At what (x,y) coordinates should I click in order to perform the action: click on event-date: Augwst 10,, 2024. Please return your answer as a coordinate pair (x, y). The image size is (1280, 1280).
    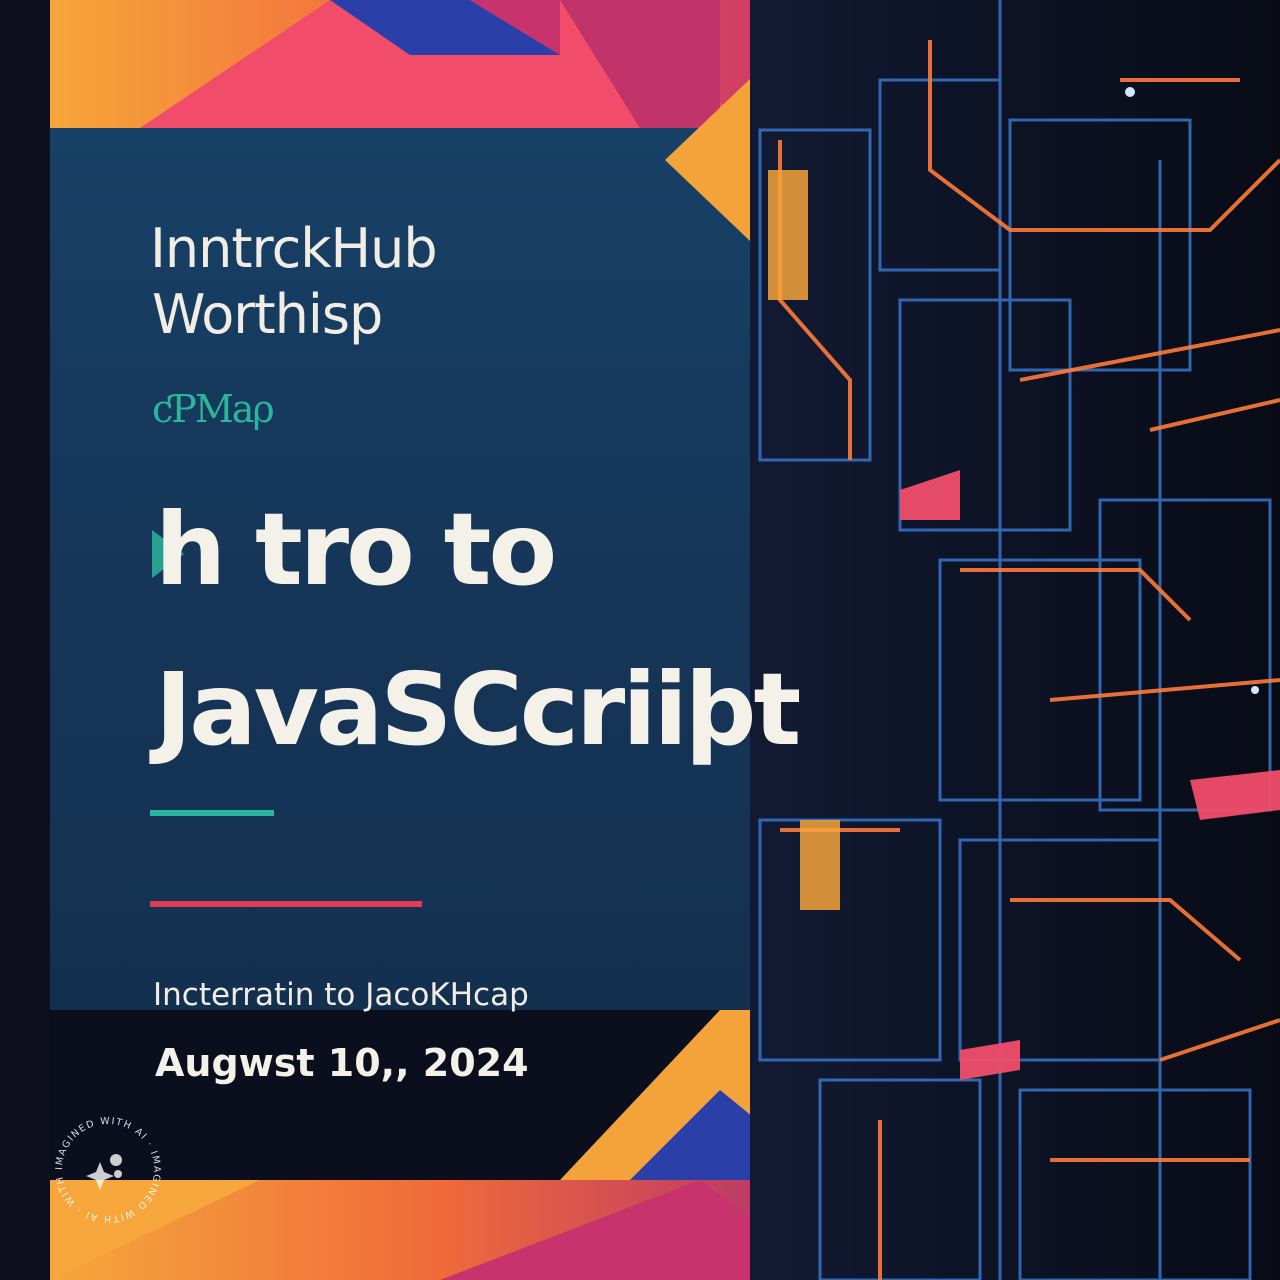
    Looking at the image, I should click on (342, 1063).